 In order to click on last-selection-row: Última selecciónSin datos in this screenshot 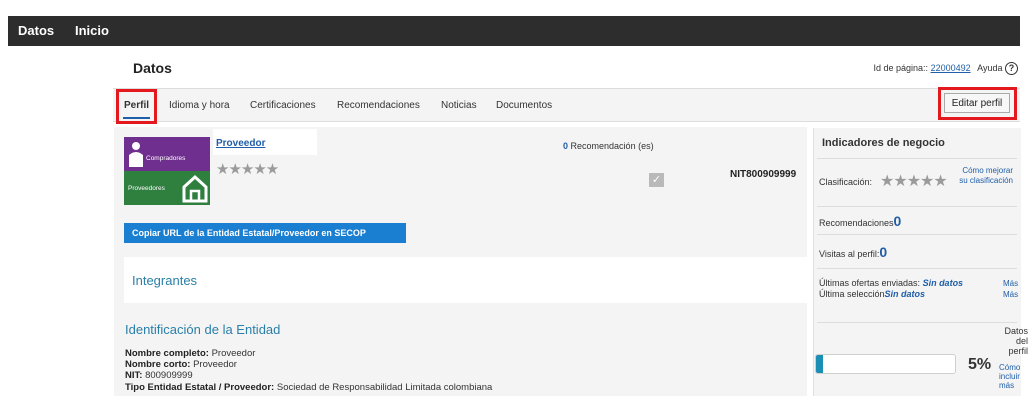, I will do `click(872, 294)`.